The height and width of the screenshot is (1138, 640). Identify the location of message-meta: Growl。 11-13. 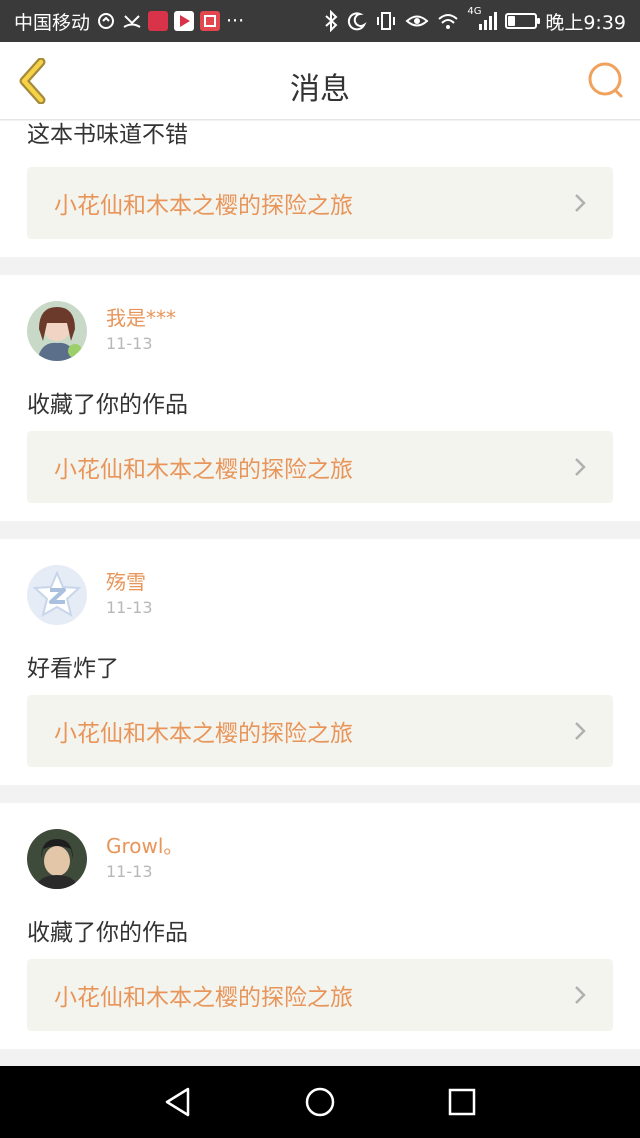
(144, 859).